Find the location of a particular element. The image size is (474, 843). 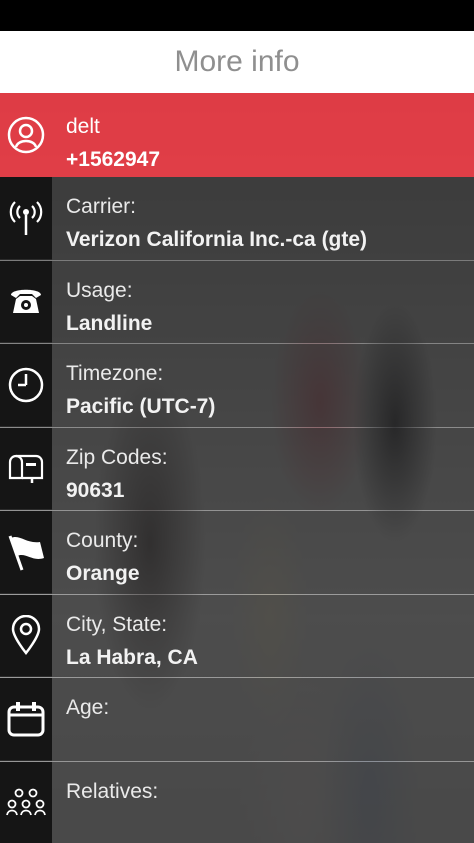

info-row-zip-codes: Zip Codes: 90631 is located at coordinates (237, 469).